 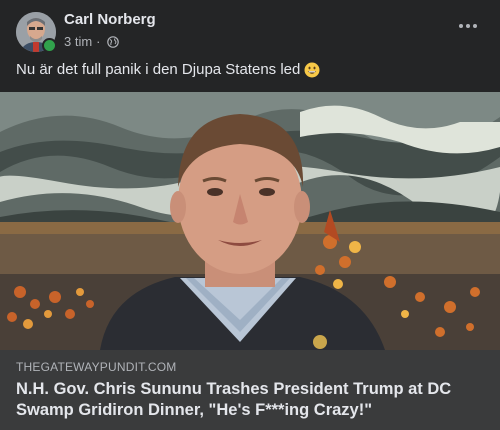 What do you see at coordinates (78, 41) in the screenshot?
I see `post-time: 3 tim` at bounding box center [78, 41].